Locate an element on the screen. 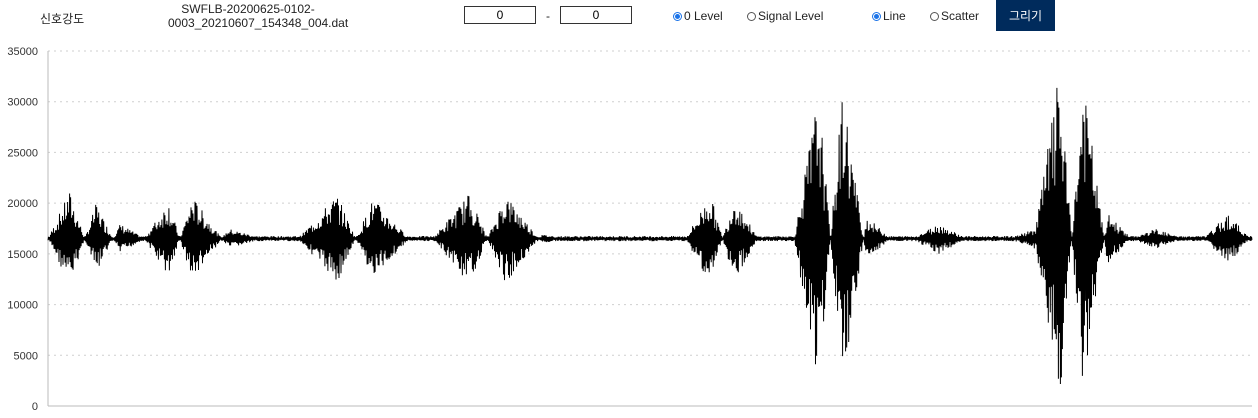 The width and height of the screenshot is (1258, 418). y-tick-label: 5000 is located at coordinates (26, 356).